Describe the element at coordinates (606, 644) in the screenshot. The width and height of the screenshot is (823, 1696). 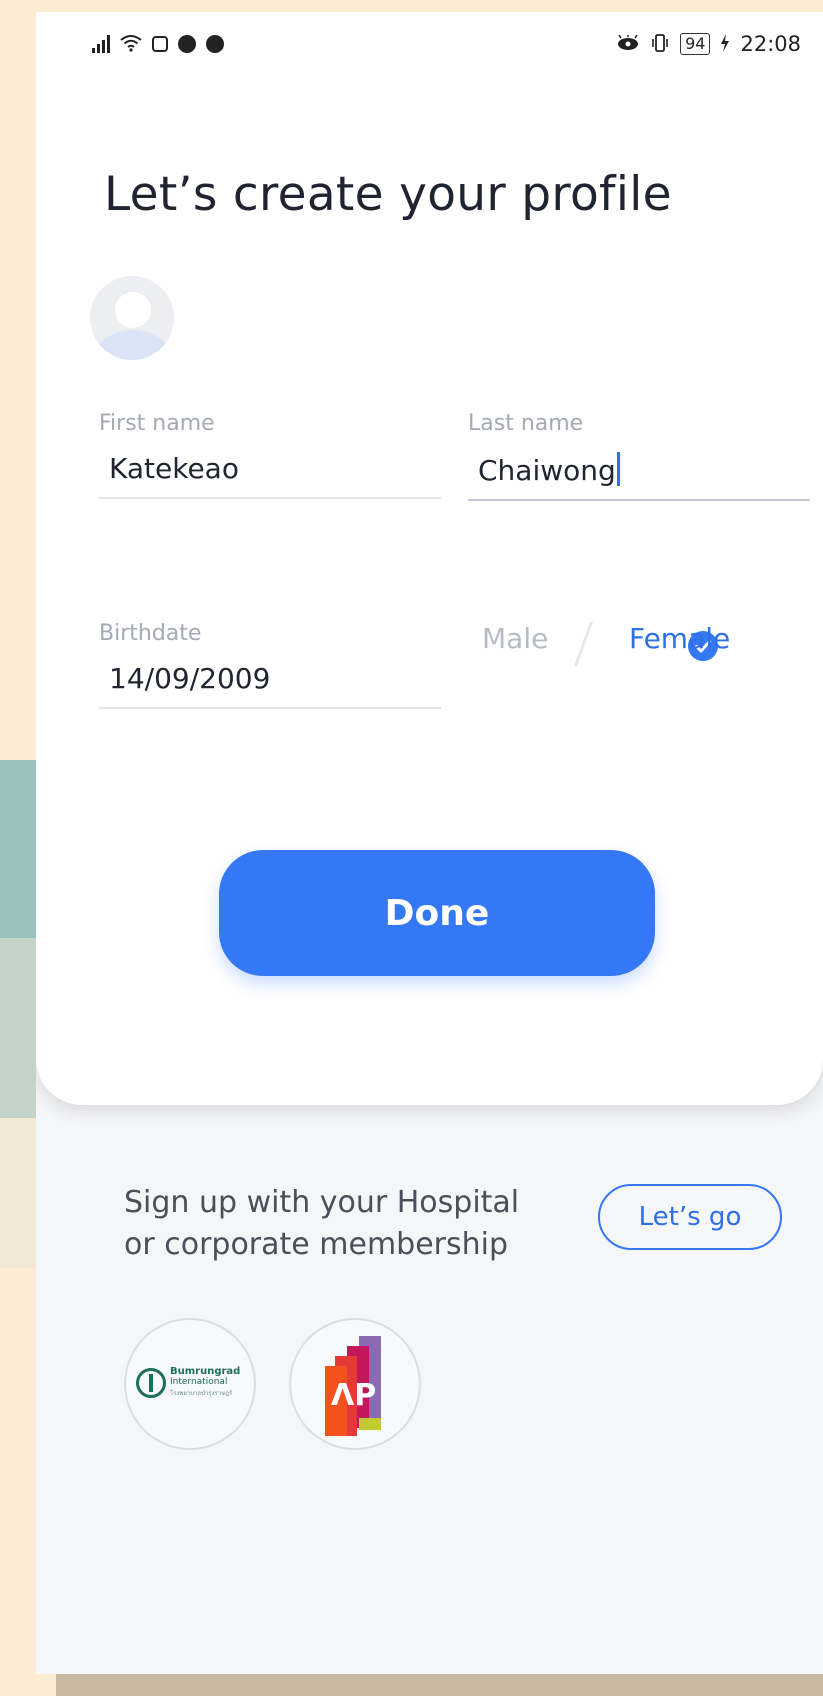
I see `gender-selector: Male Female` at that location.